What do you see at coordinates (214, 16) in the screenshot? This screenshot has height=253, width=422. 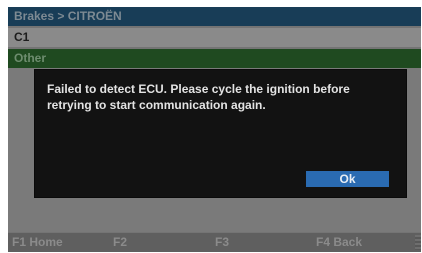 I see `breadcrumb: Brakes > CITROËN` at bounding box center [214, 16].